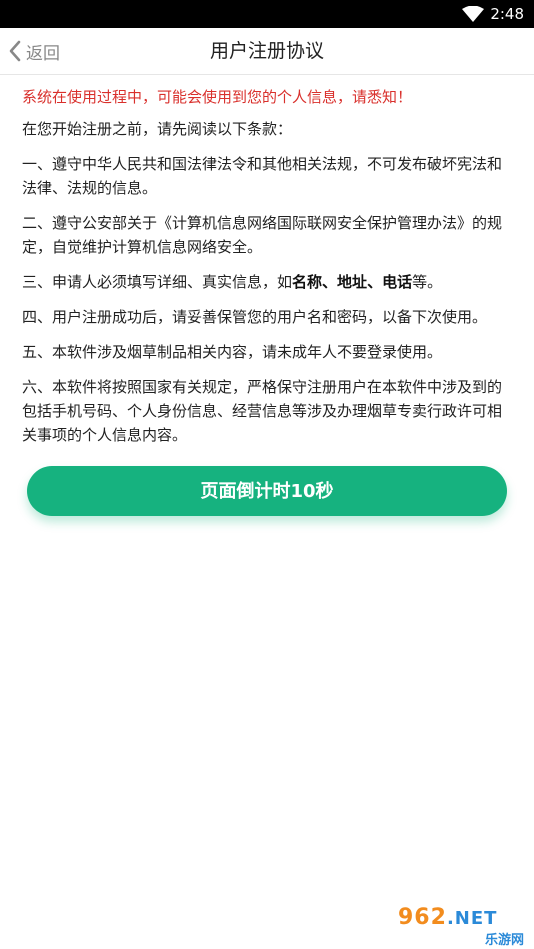 Image resolution: width=534 pixels, height=949 pixels. What do you see at coordinates (217, 97) in the screenshot?
I see `privacy-warning: 系统在使用过程中，可能会使用到您的个人信息，请悉知！` at bounding box center [217, 97].